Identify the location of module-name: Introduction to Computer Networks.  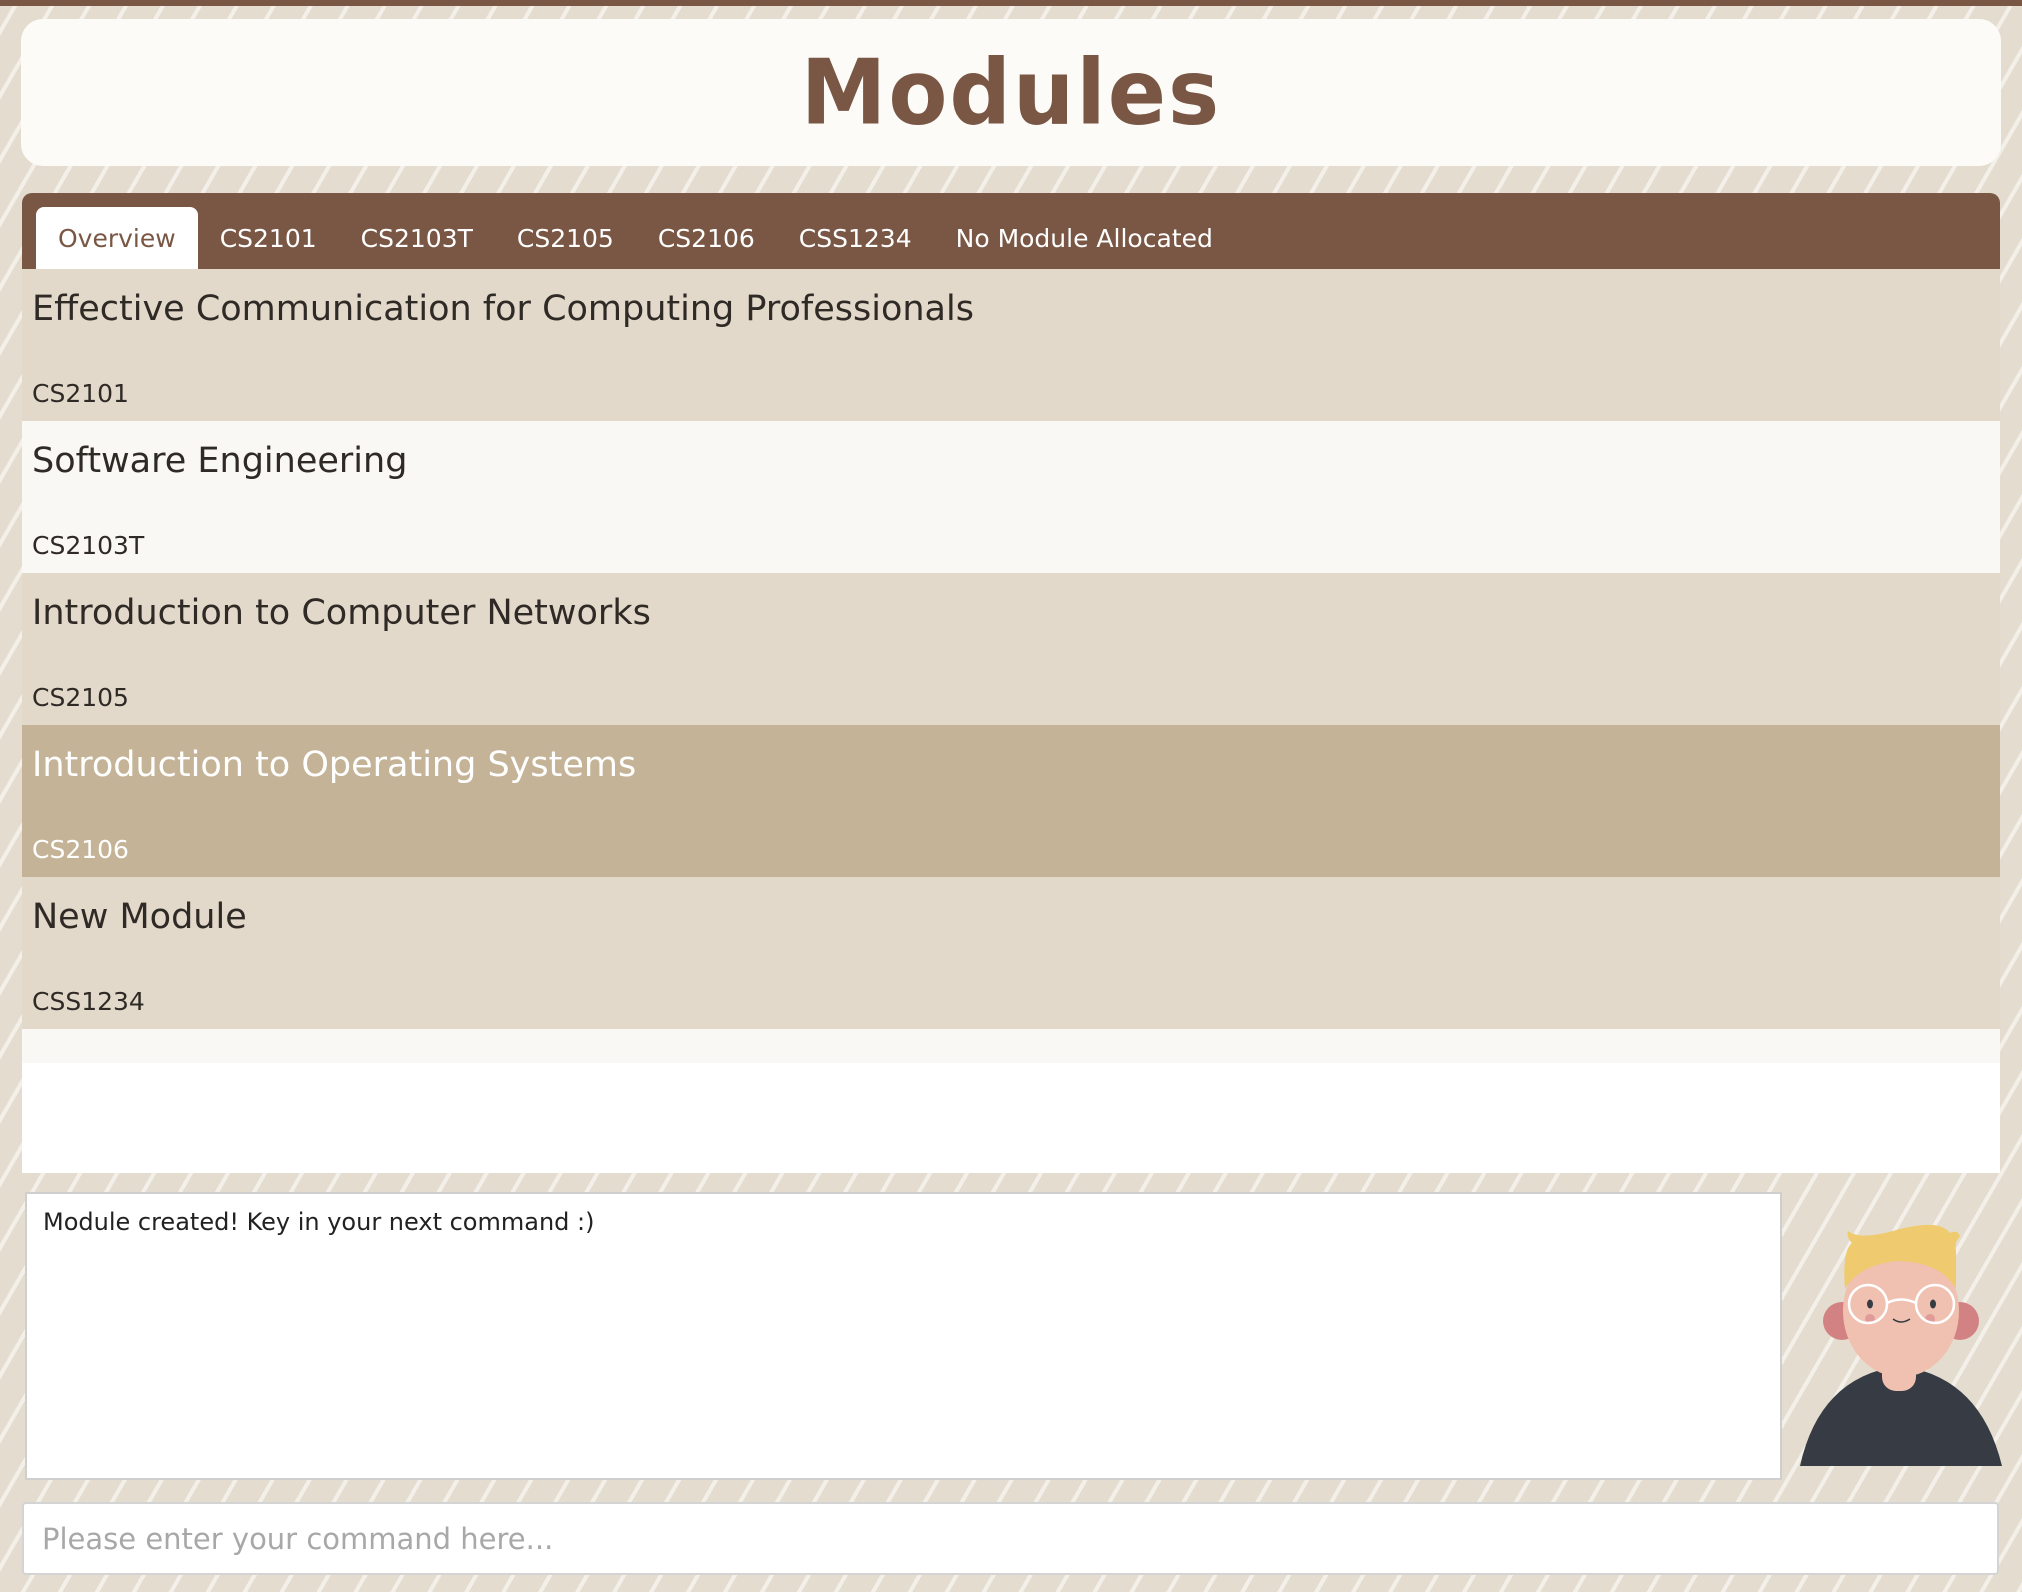
(341, 613).